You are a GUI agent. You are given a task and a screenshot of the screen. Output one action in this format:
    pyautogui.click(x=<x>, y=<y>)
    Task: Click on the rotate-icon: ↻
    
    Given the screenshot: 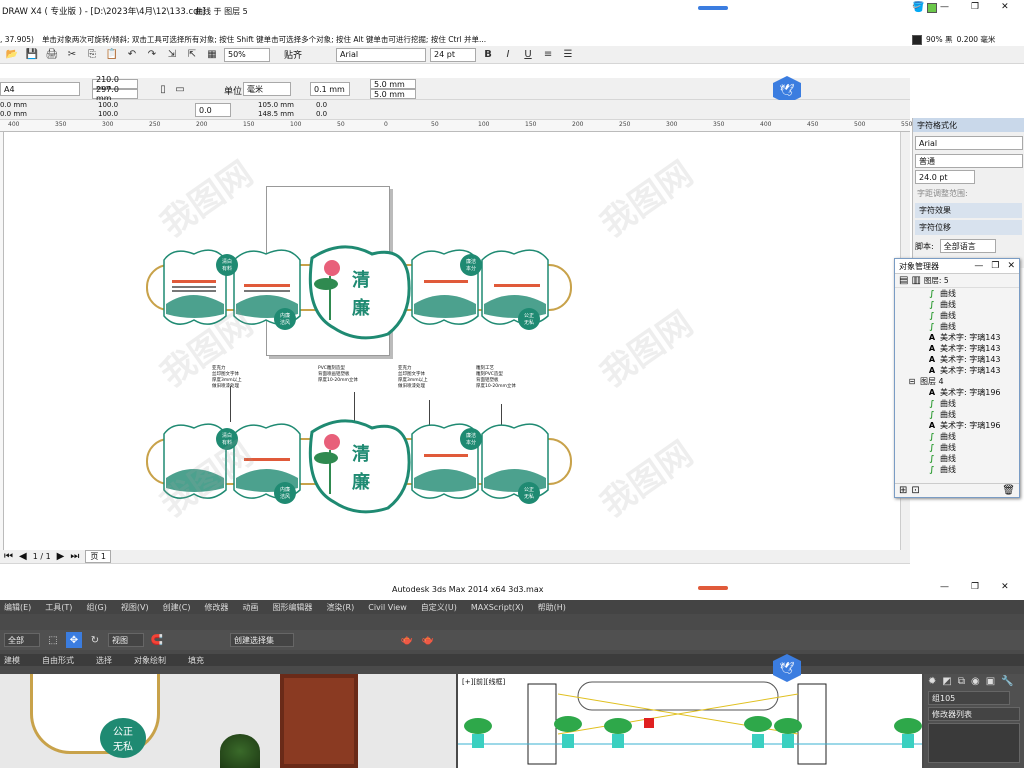 What is the action you would take?
    pyautogui.click(x=95, y=640)
    